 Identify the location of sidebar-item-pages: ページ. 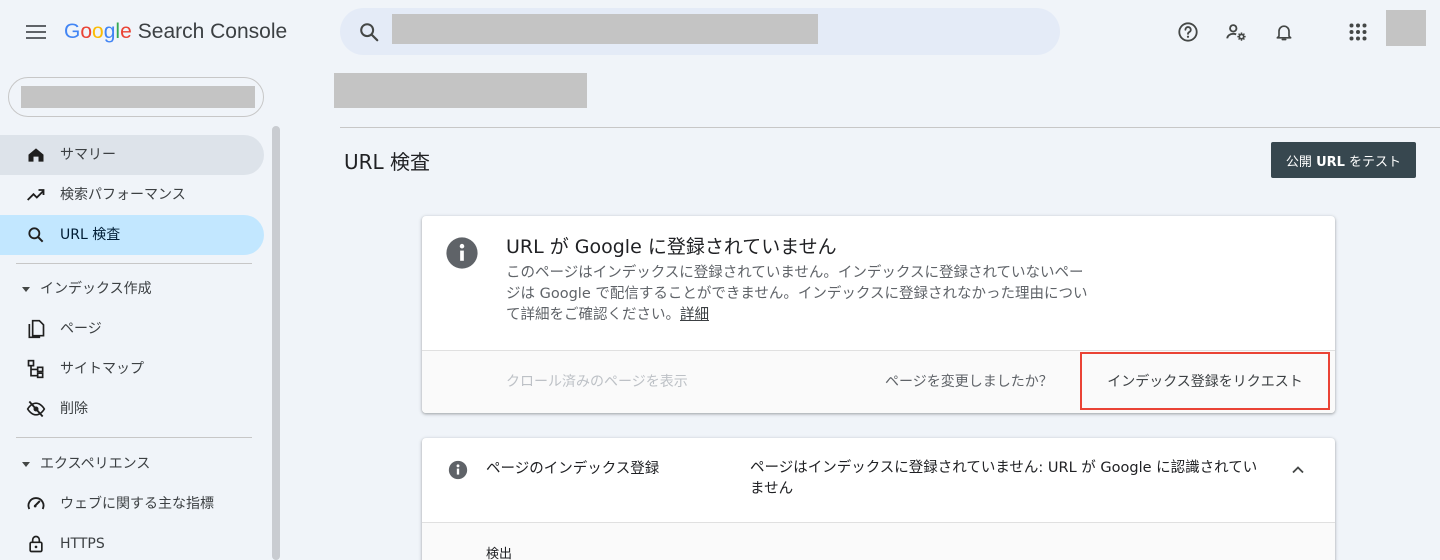
(132, 329).